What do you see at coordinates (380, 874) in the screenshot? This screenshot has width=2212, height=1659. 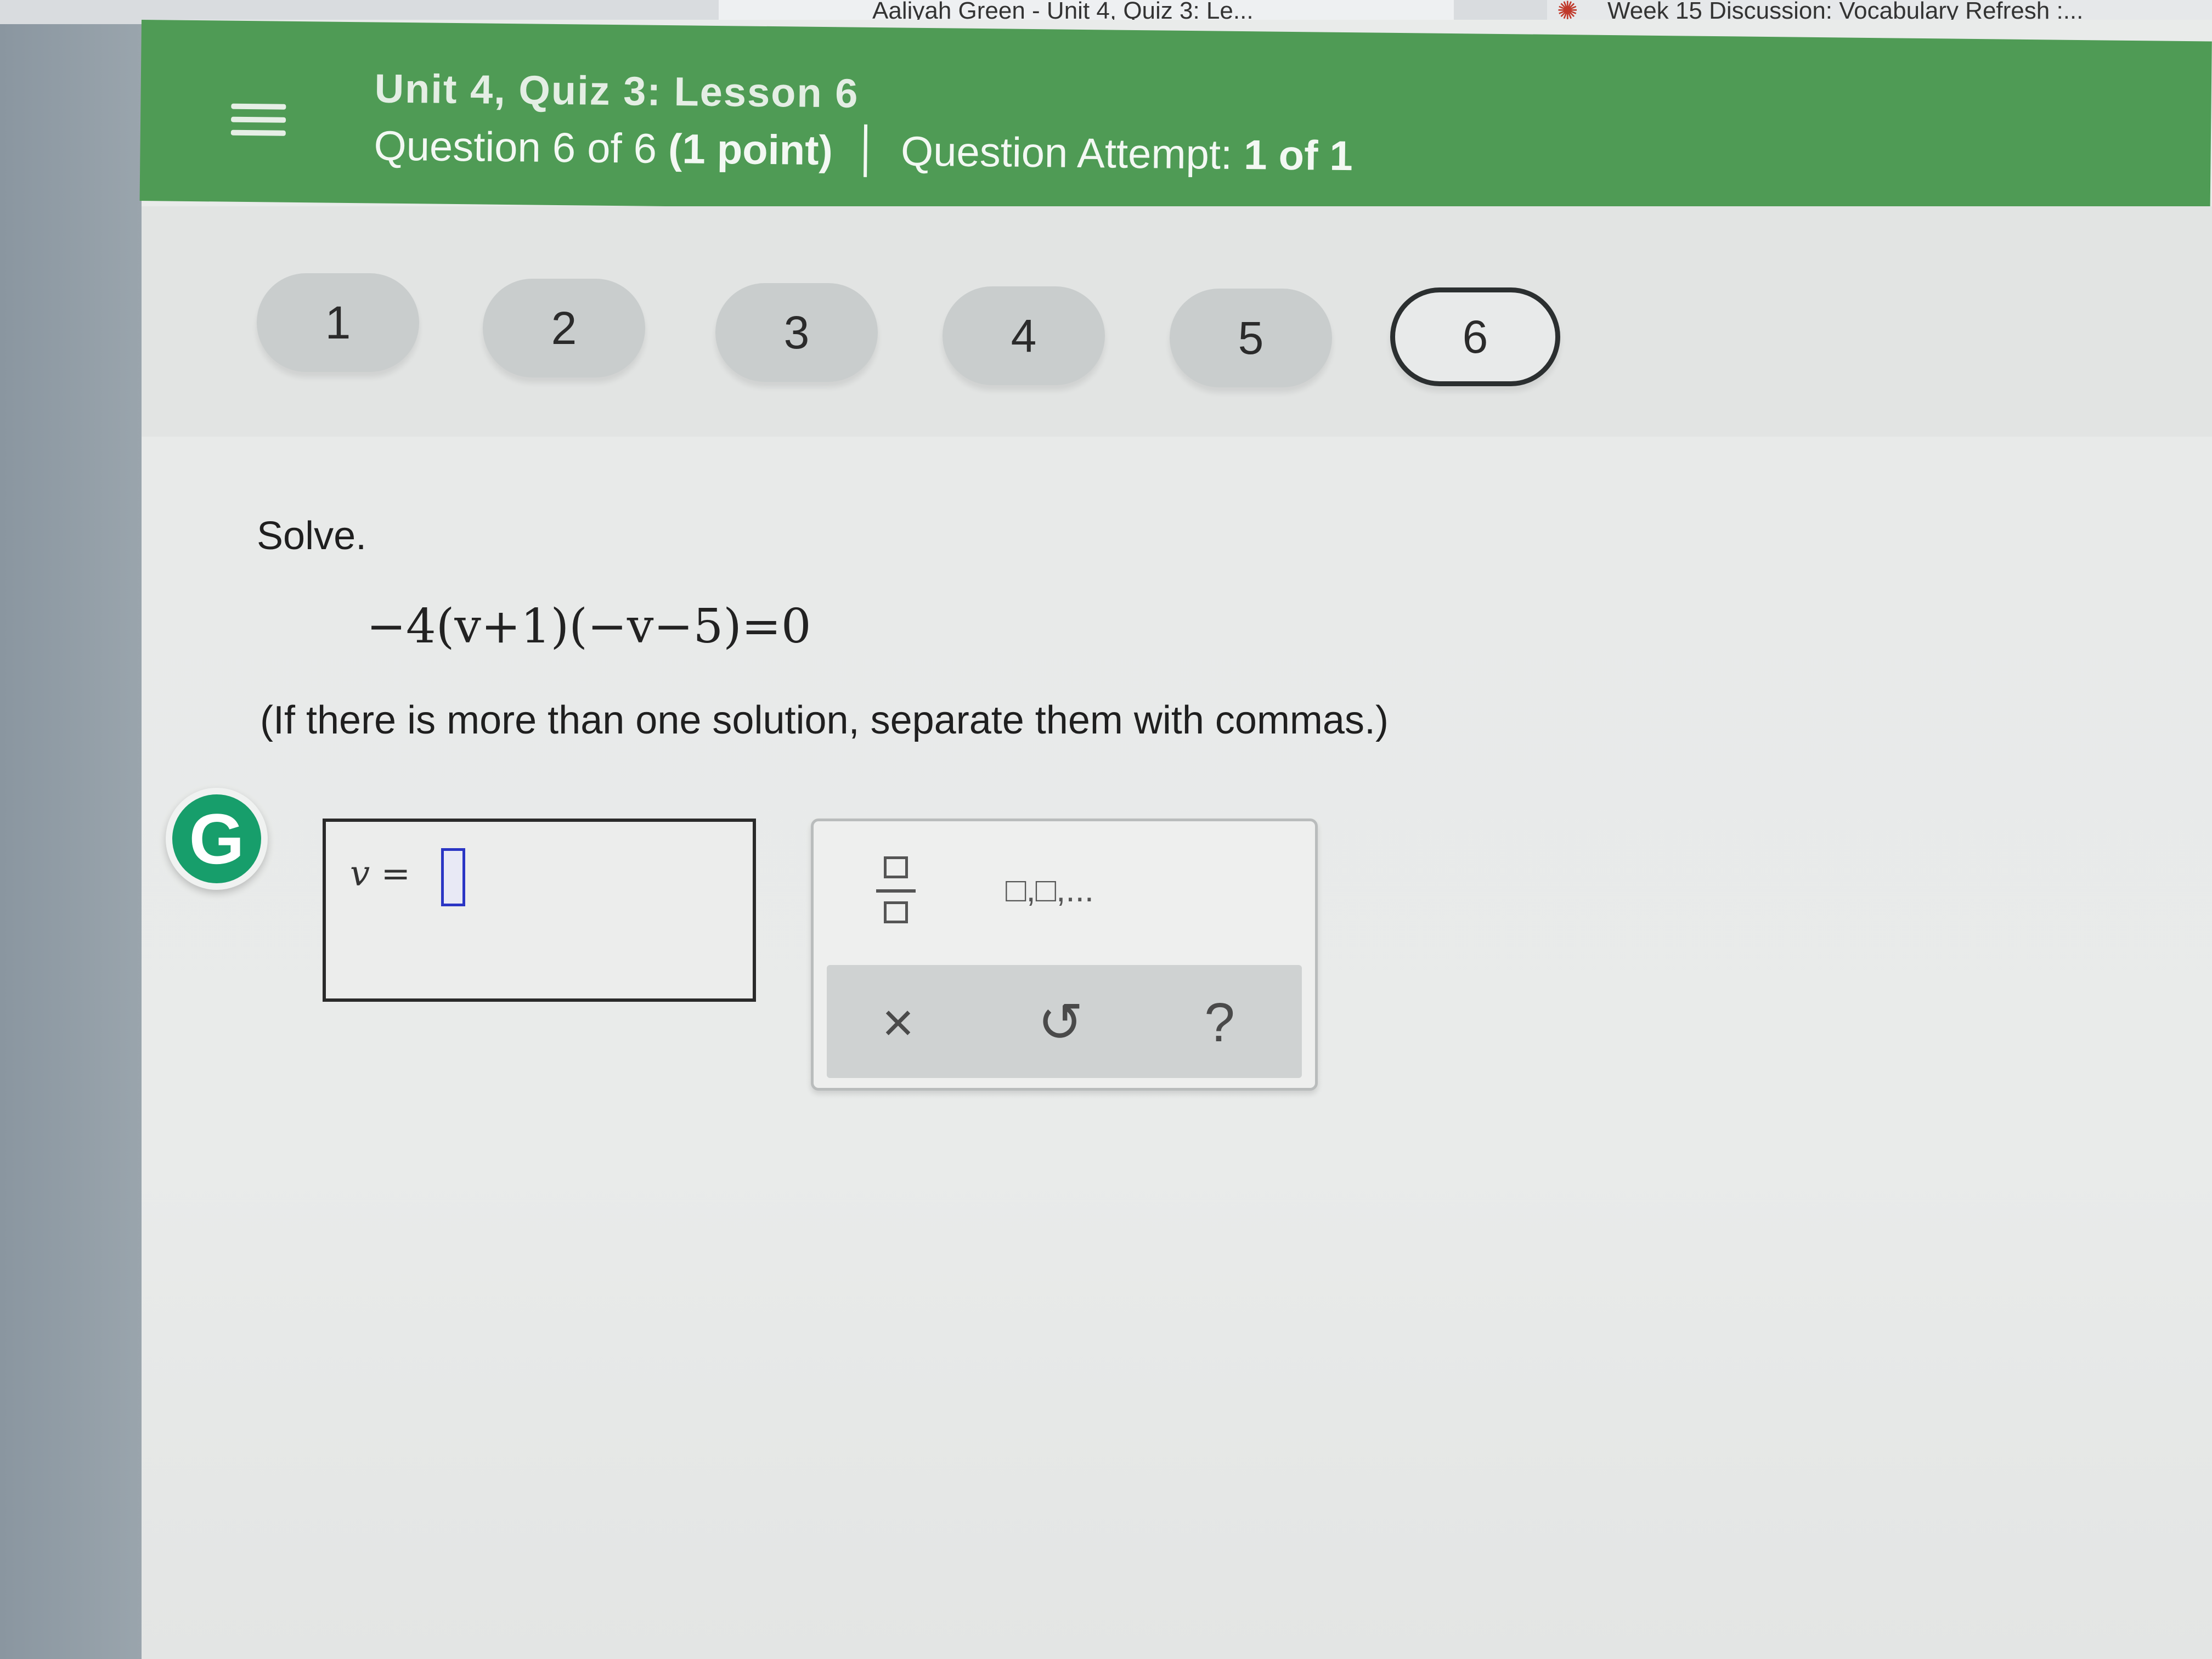 I see `answer-variable-label: v =` at bounding box center [380, 874].